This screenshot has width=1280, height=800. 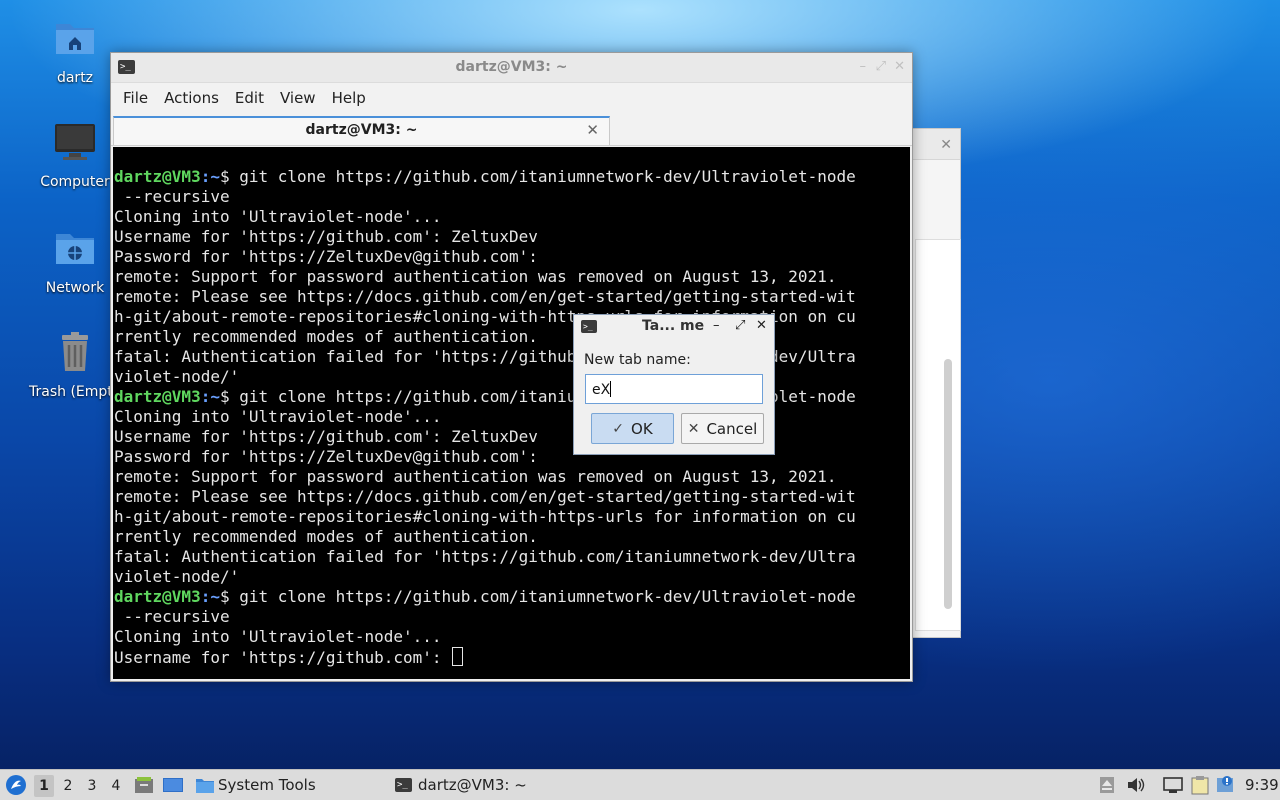 I want to click on workspace-3: 3, so click(x=92, y=786).